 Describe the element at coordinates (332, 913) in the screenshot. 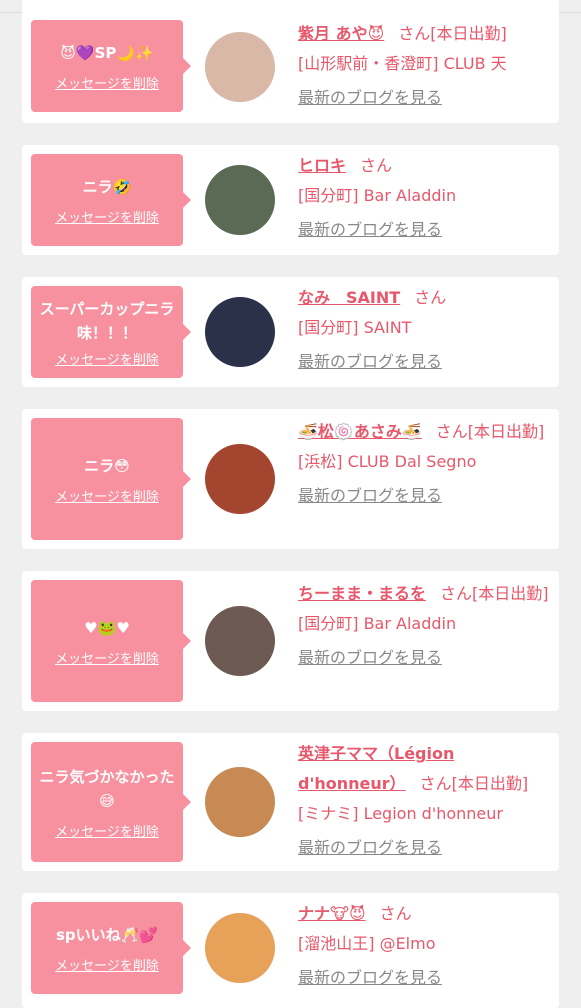

I see `profile-name-link: ナナ🐮😈` at that location.